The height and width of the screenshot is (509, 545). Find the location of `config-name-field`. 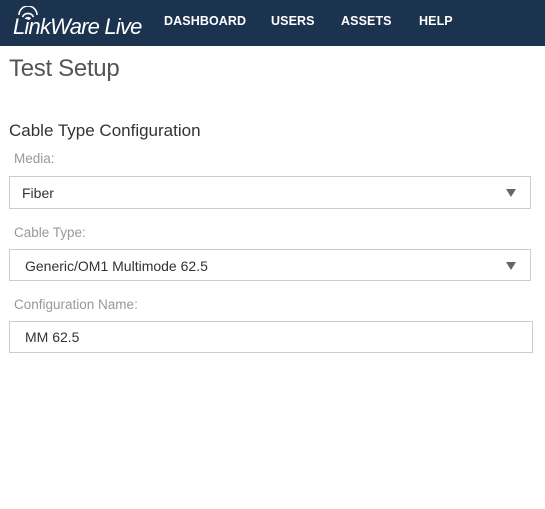

config-name-field is located at coordinates (271, 337).